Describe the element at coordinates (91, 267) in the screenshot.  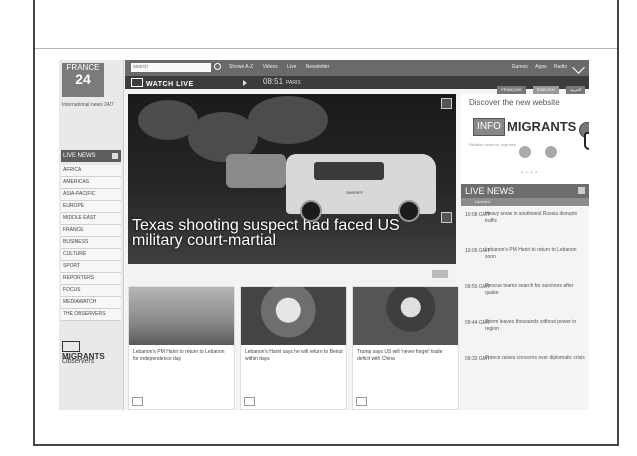
I see `nav-item: SPORT` at that location.